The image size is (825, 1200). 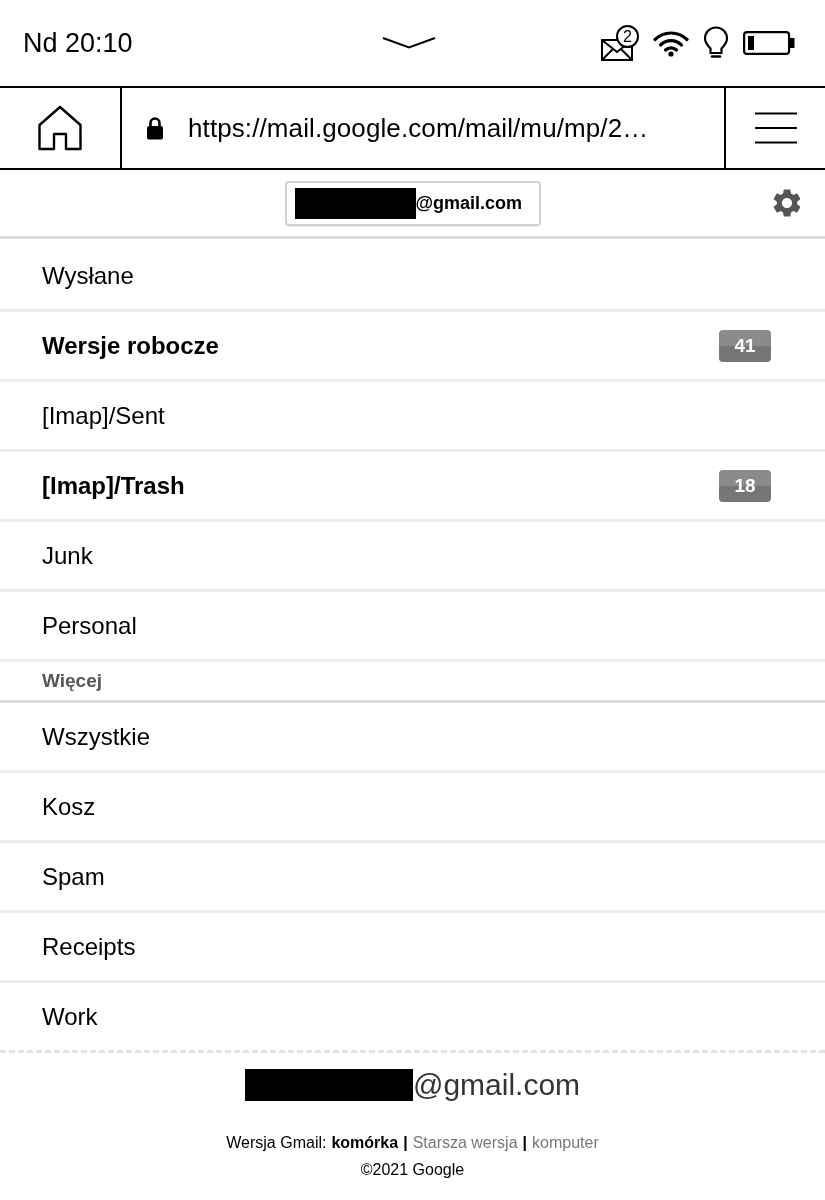 What do you see at coordinates (60, 128) in the screenshot?
I see `home-icon` at bounding box center [60, 128].